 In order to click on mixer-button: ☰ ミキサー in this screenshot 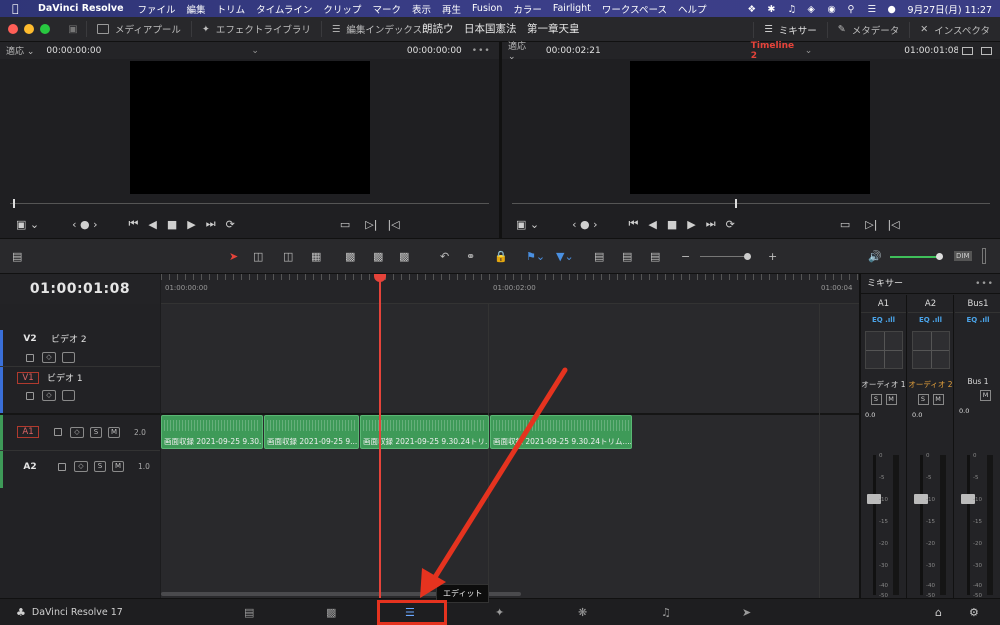, I will do `click(790, 29)`.